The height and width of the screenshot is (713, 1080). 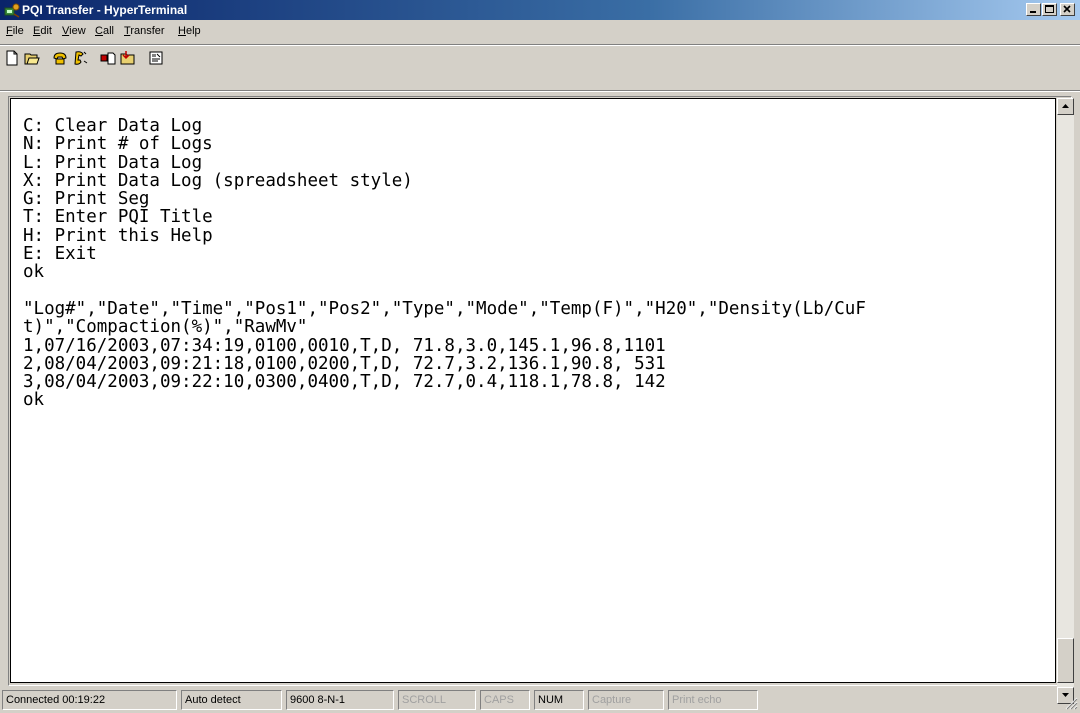 What do you see at coordinates (18, 31) in the screenshot?
I see `menu-file-label: ile` at bounding box center [18, 31].